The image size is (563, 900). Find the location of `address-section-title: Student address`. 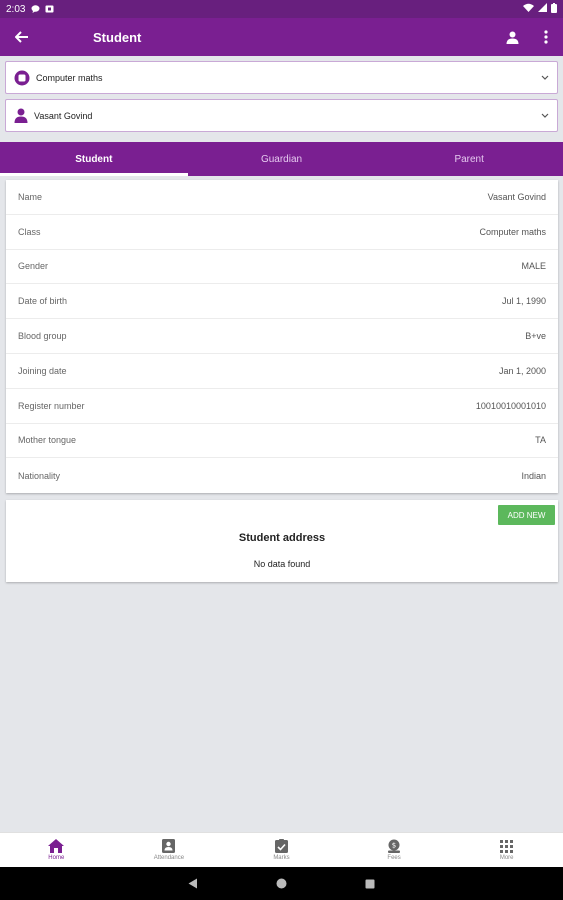

address-section-title: Student address is located at coordinates (282, 538).